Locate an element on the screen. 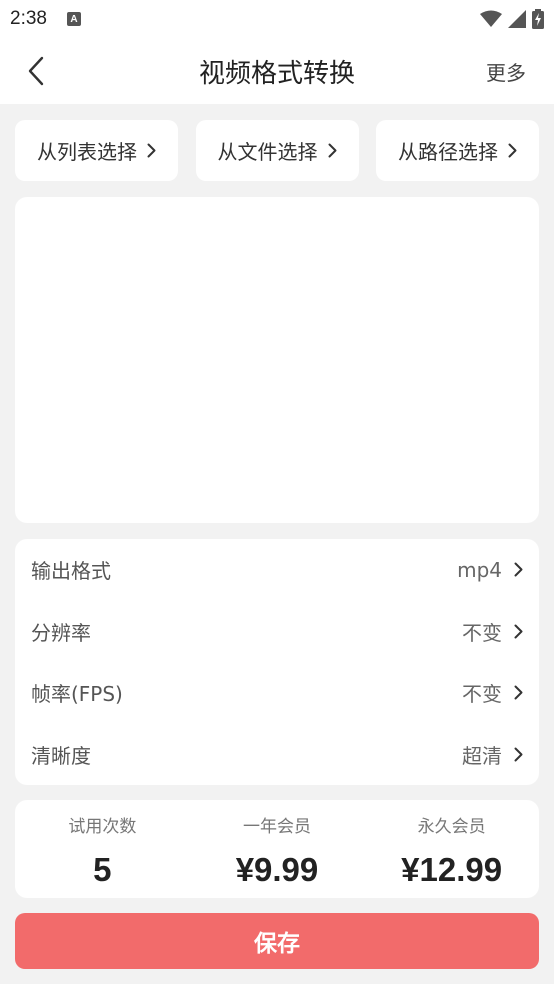  setting-value-group: 超清 is located at coordinates (492, 754).